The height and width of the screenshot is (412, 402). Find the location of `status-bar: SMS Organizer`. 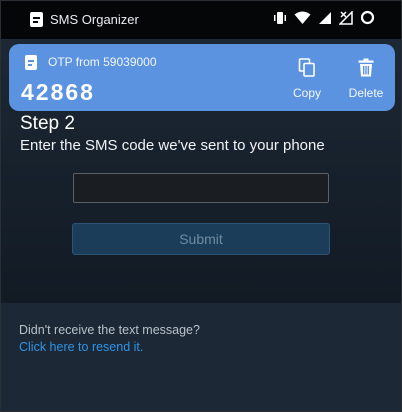

status-bar: SMS Organizer is located at coordinates (201, 20).